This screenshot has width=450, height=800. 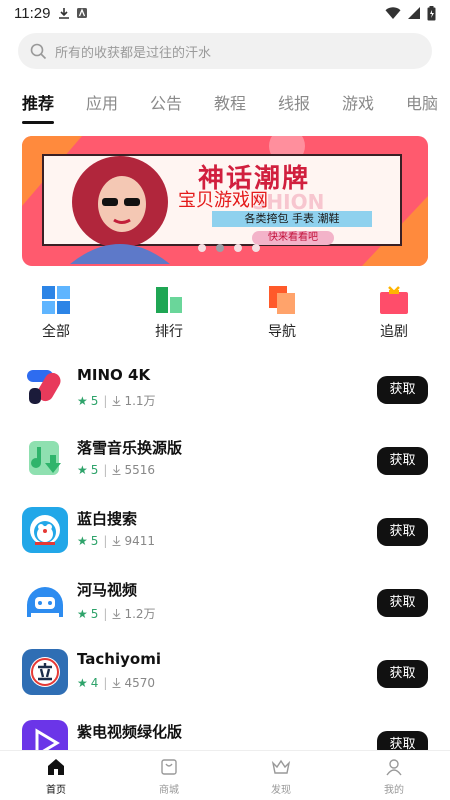 What do you see at coordinates (64, 13) in the screenshot?
I see `download-icon` at bounding box center [64, 13].